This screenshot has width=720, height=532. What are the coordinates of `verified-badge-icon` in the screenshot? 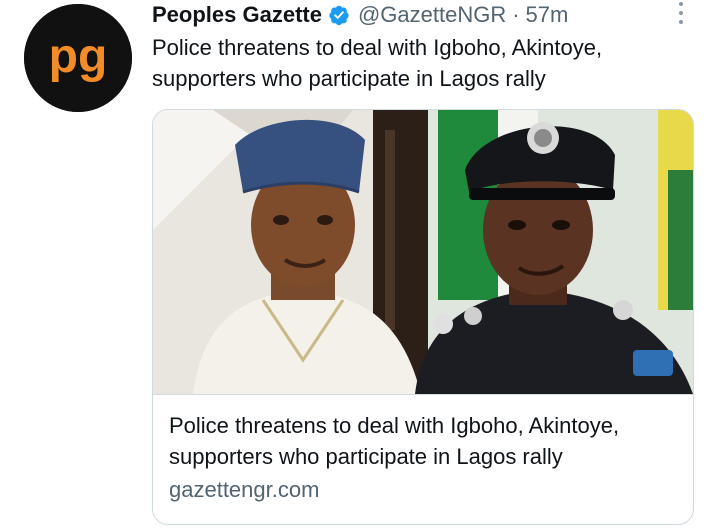 It's located at (339, 15).